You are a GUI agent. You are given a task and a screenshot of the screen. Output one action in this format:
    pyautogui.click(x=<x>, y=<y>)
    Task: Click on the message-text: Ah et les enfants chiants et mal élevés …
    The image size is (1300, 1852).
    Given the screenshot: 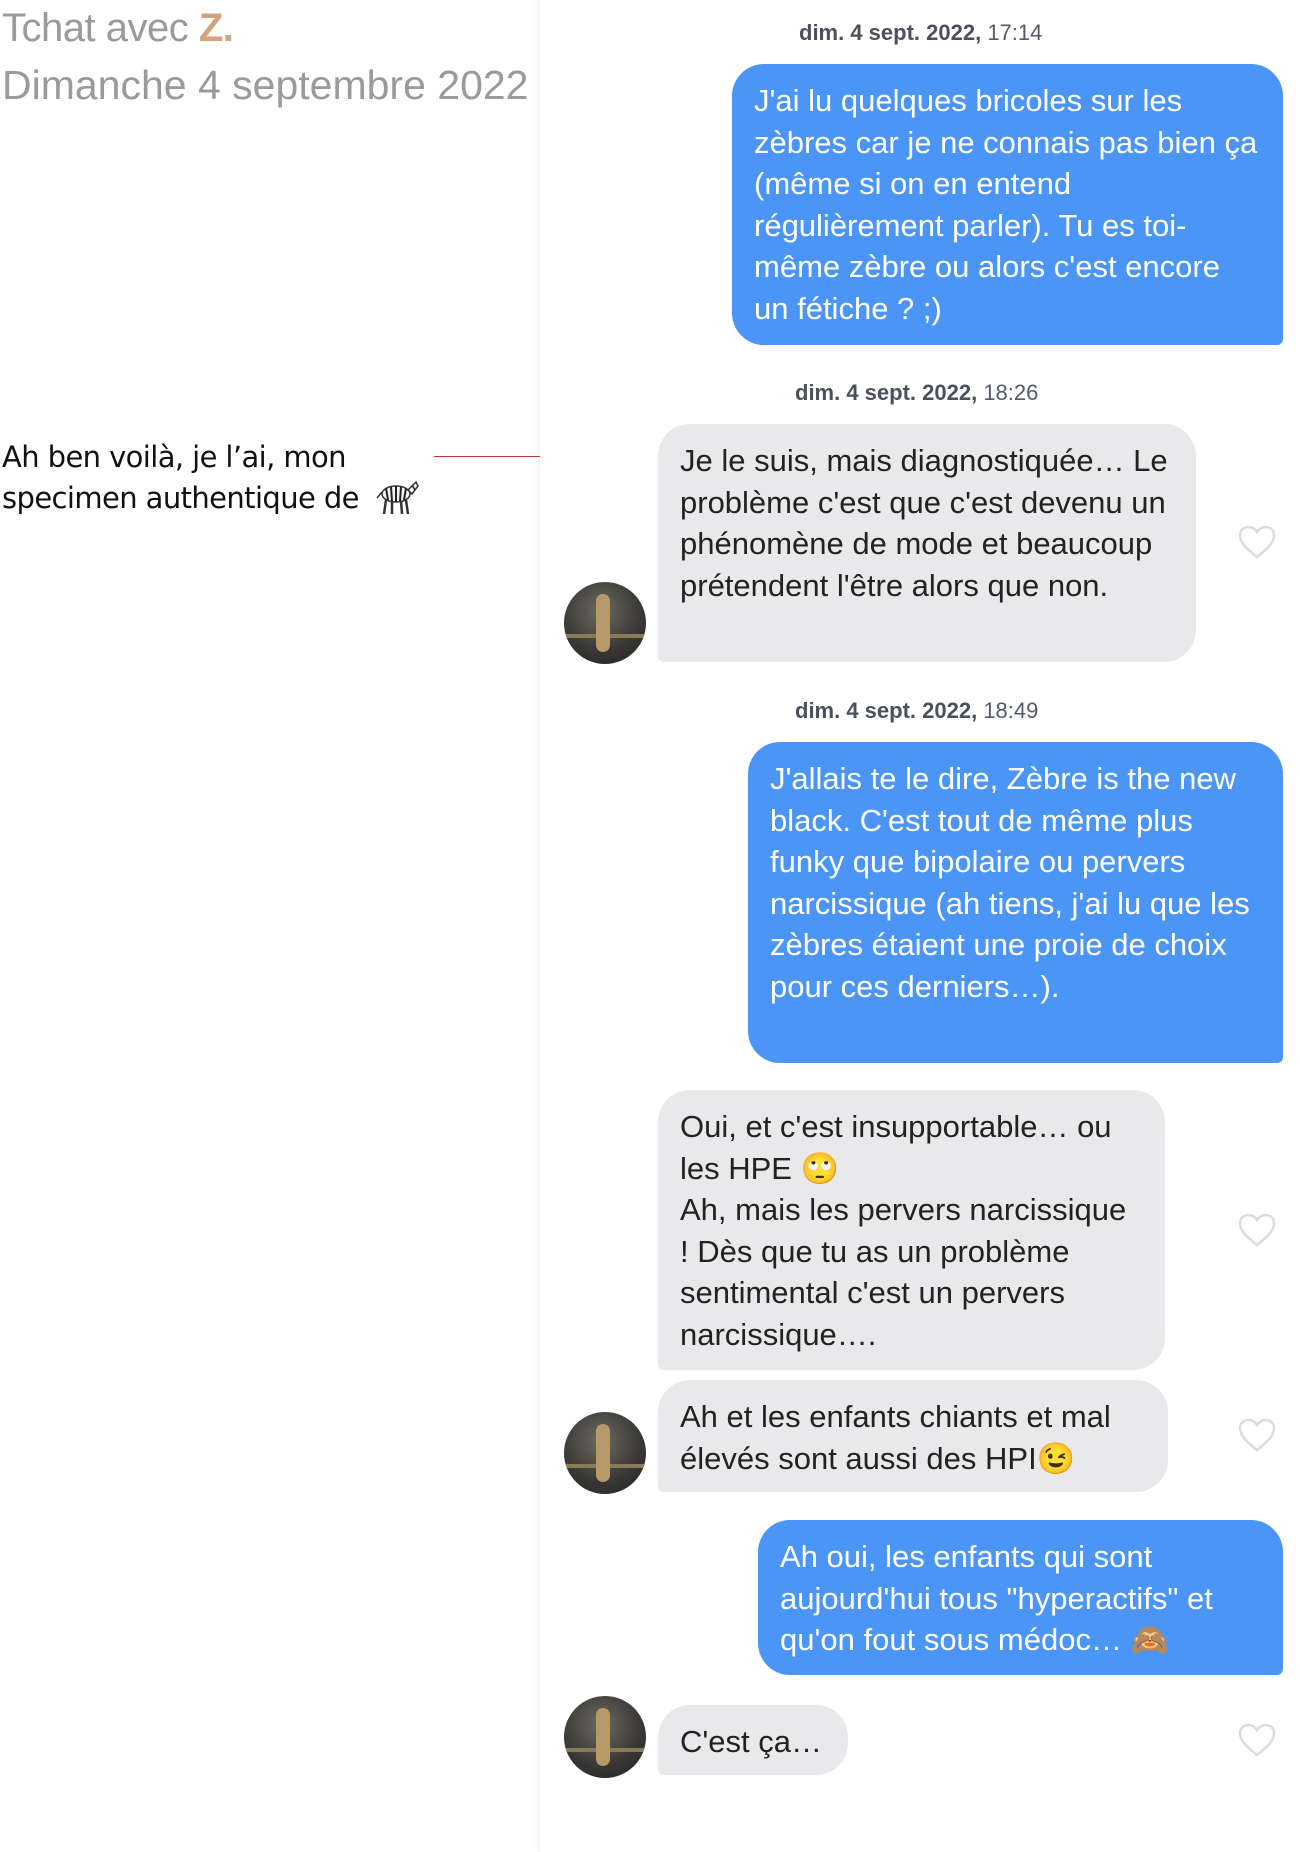 What is the action you would take?
    pyautogui.click(x=895, y=1437)
    